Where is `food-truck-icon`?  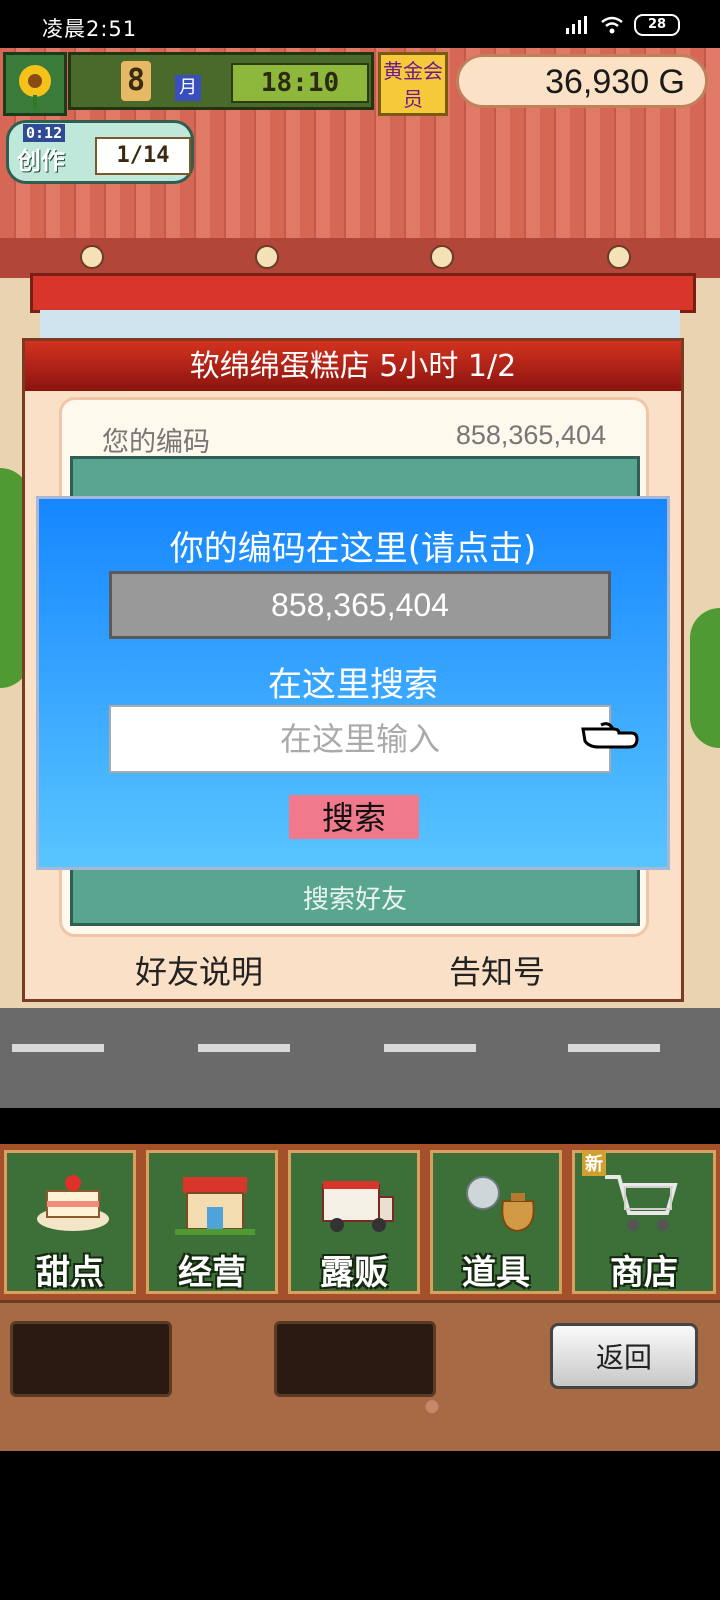
food-truck-icon is located at coordinates (358, 1206).